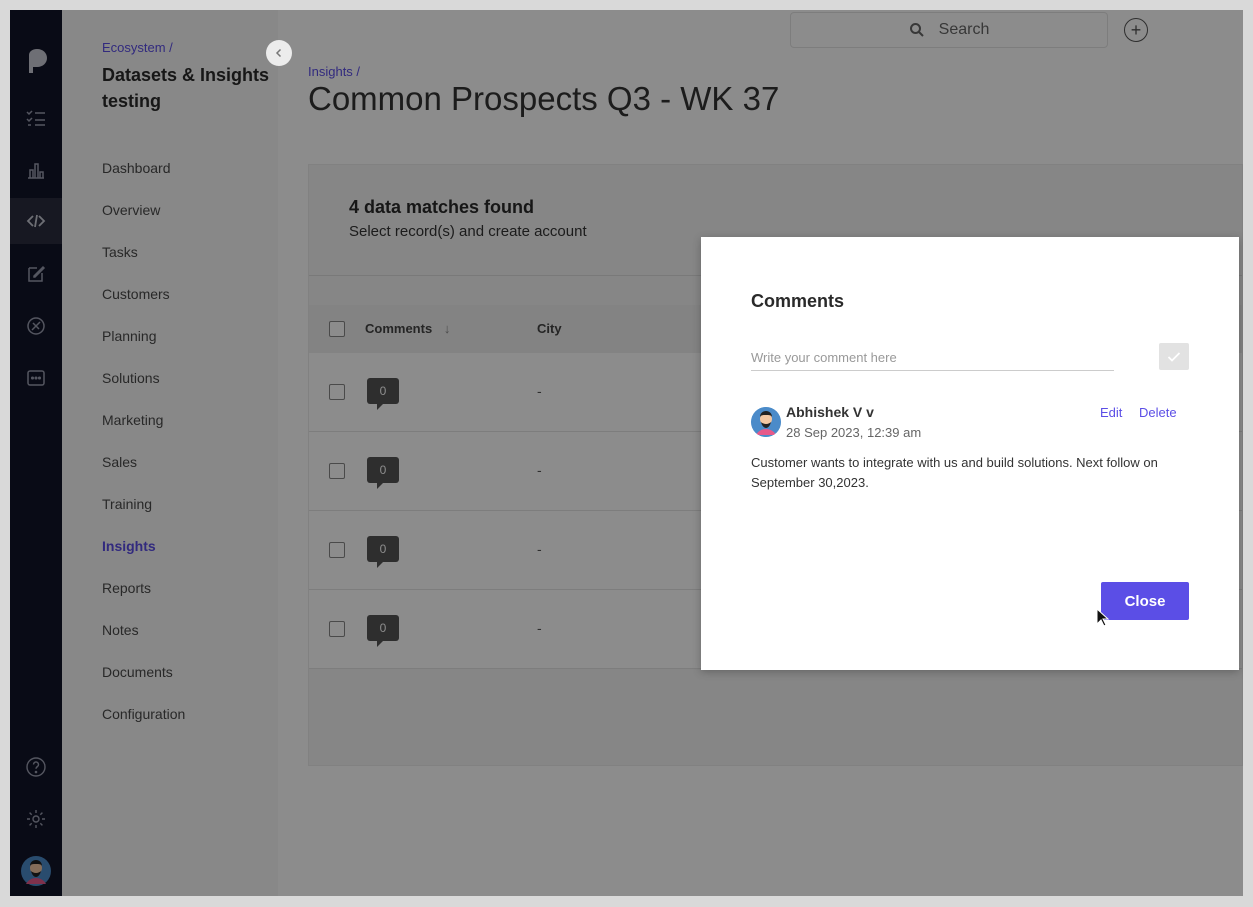 The height and width of the screenshot is (907, 1253). I want to click on collapse-sidebar-button, so click(279, 53).